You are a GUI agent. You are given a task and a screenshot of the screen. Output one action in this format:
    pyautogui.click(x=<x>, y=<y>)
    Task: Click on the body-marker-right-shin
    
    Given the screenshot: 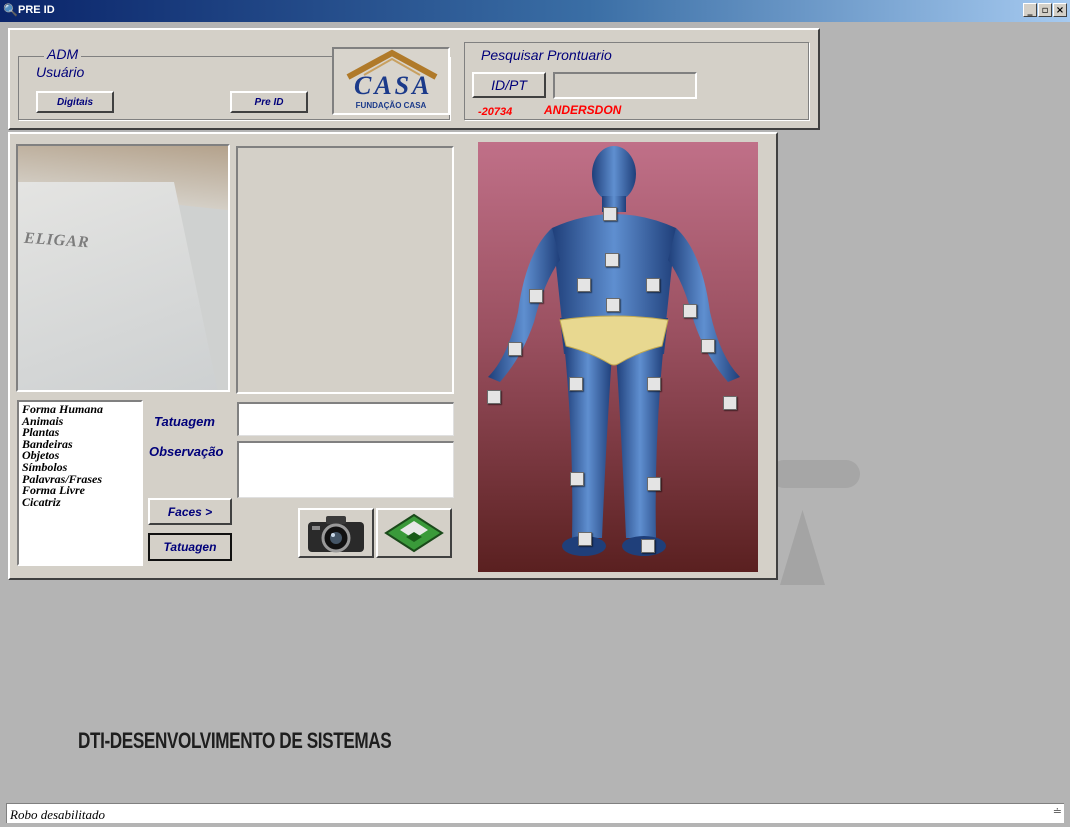 What is the action you would take?
    pyautogui.click(x=577, y=479)
    